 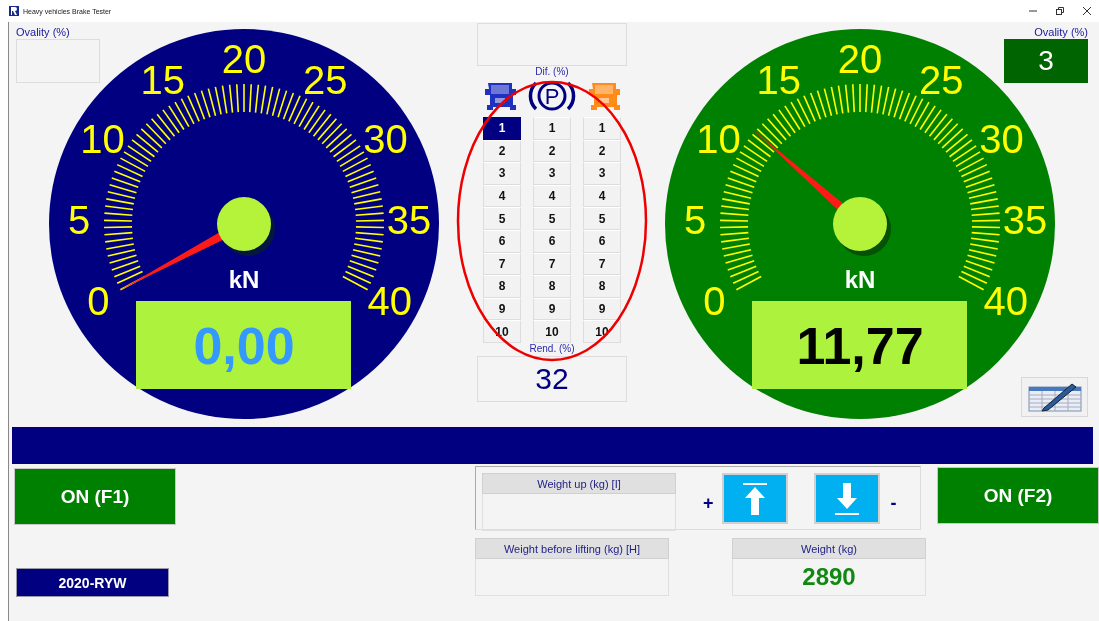 What do you see at coordinates (552, 309) in the screenshot?
I see `axle-button: 9` at bounding box center [552, 309].